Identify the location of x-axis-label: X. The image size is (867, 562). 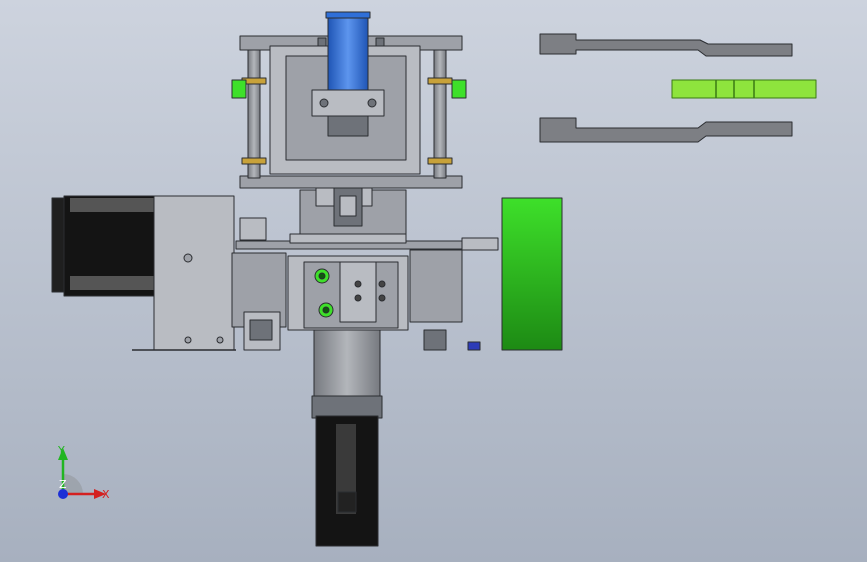
(106, 494).